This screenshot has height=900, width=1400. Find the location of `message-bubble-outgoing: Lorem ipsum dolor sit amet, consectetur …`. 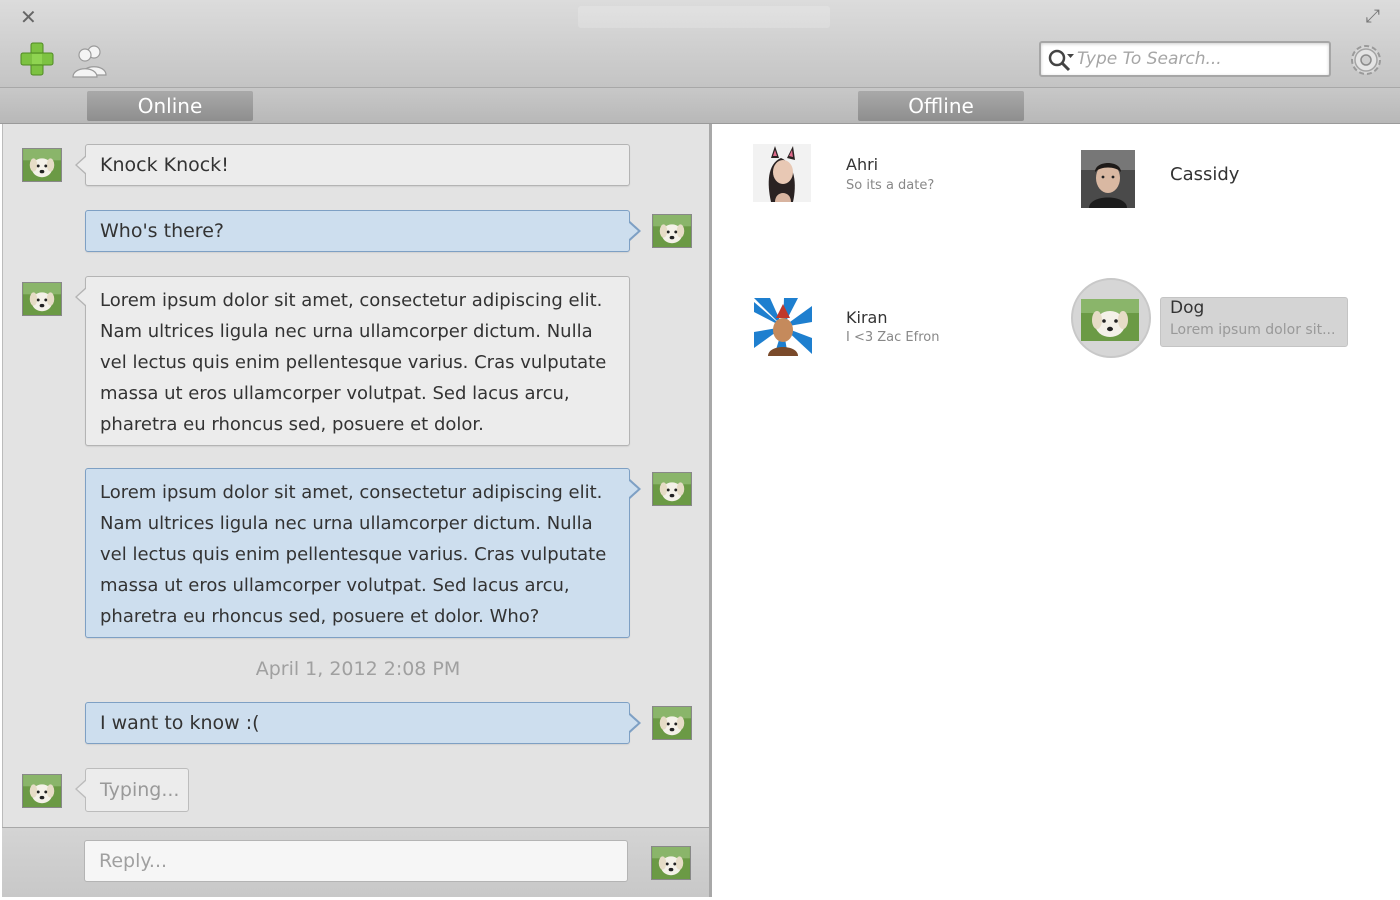

message-bubble-outgoing: Lorem ipsum dolor sit amet, consectetur … is located at coordinates (363, 553).